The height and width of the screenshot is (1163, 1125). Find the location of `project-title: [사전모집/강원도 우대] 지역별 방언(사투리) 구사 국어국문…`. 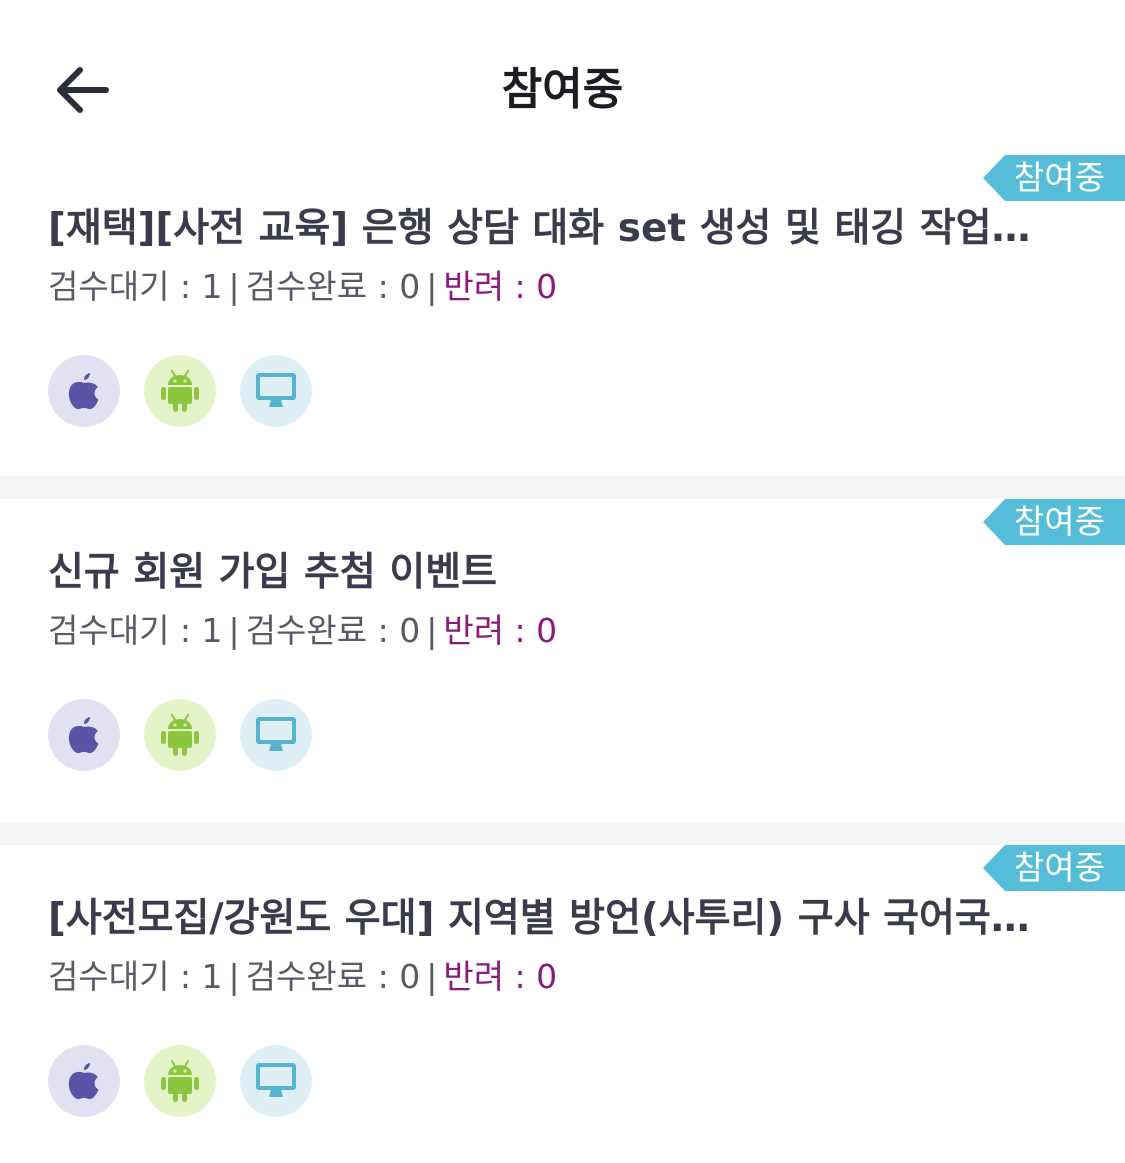

project-title: [사전모집/강원도 우대] 지역별 방언(사투리) 구사 국어국문… is located at coordinates (548, 919).